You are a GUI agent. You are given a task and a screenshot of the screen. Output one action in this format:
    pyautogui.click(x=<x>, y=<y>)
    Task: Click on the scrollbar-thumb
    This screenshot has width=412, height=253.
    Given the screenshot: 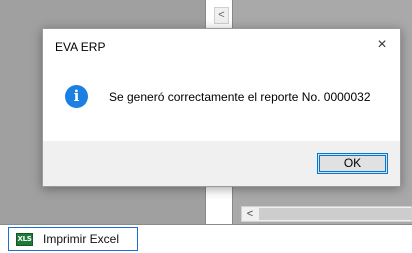 What is the action you would take?
    pyautogui.click(x=335, y=214)
    